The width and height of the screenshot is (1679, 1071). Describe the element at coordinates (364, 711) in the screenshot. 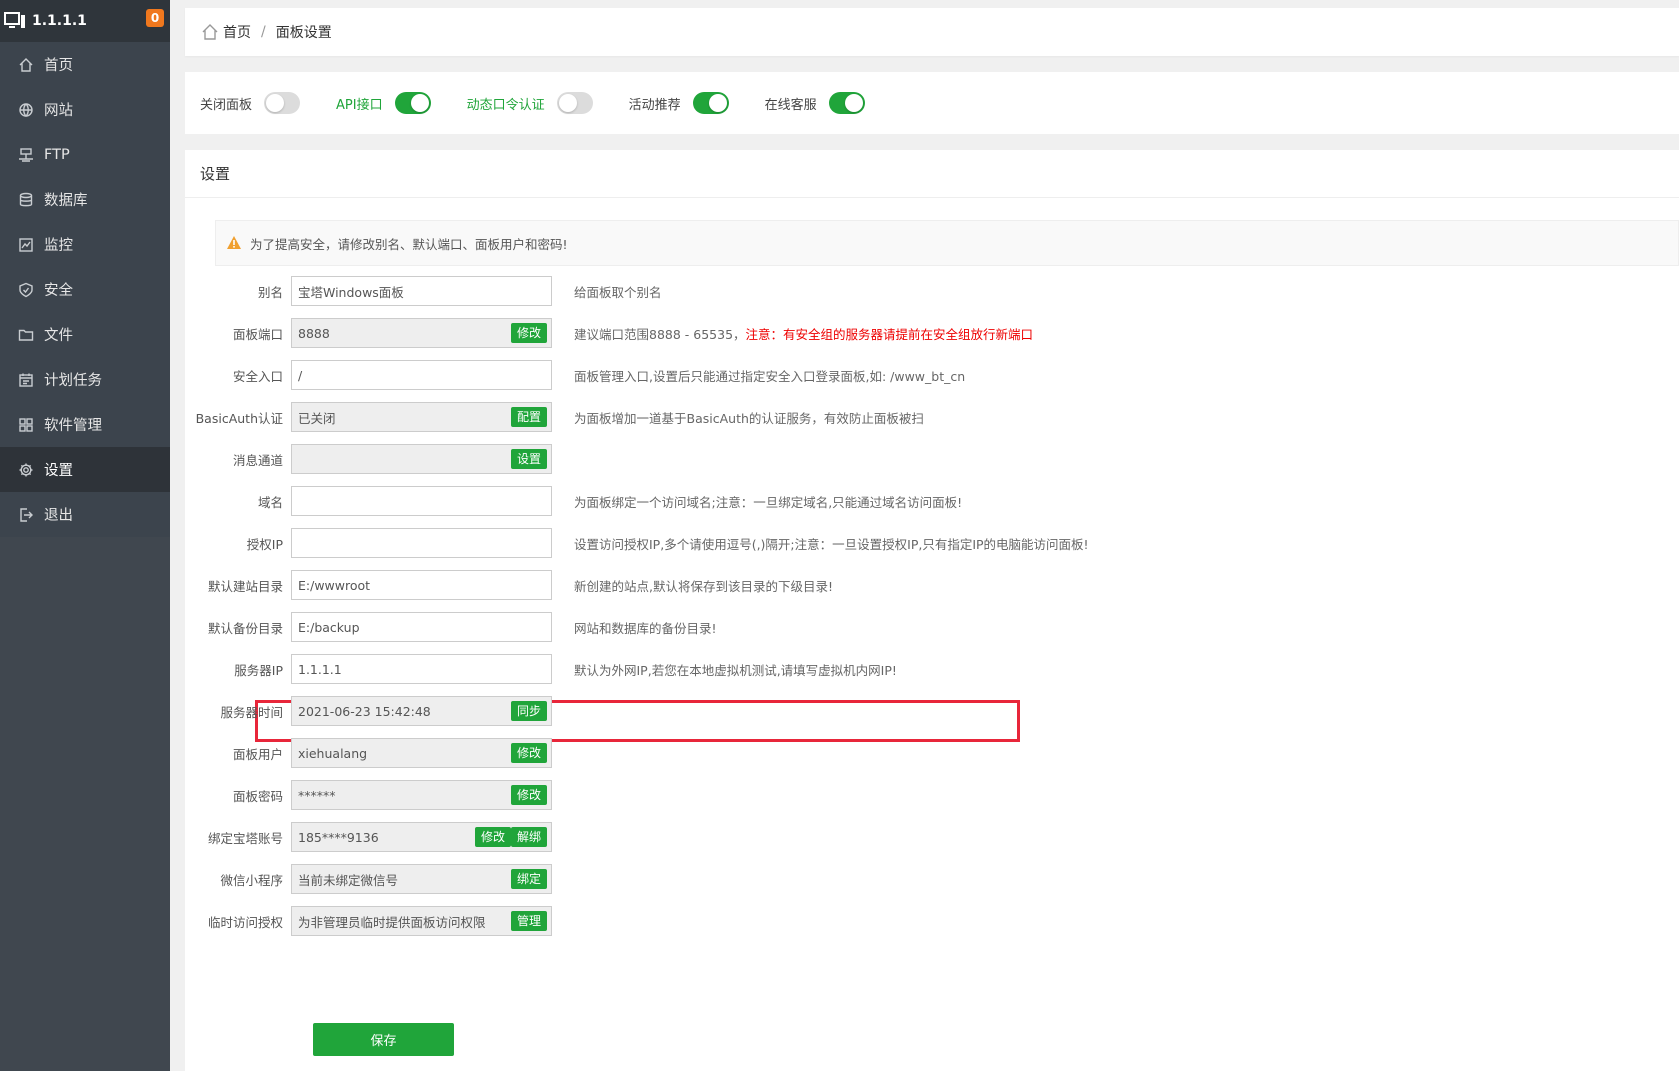

I see `setting-value: 2021-06-23 15:42:48` at that location.